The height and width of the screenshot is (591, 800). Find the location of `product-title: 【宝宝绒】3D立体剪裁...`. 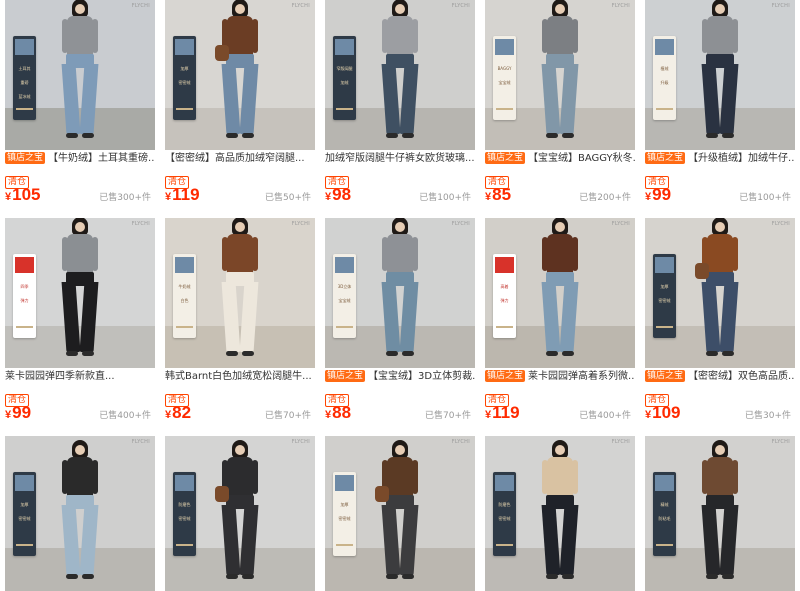

product-title: 【宝宝绒】3D立体剪裁... is located at coordinates (421, 376).